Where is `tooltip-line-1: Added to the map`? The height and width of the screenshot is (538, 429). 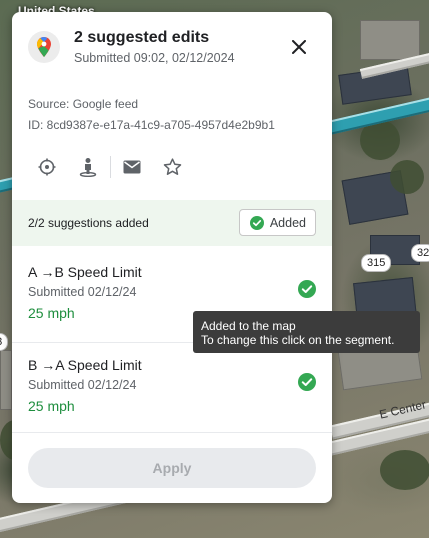
tooltip-line-1: Added to the map is located at coordinates (248, 326).